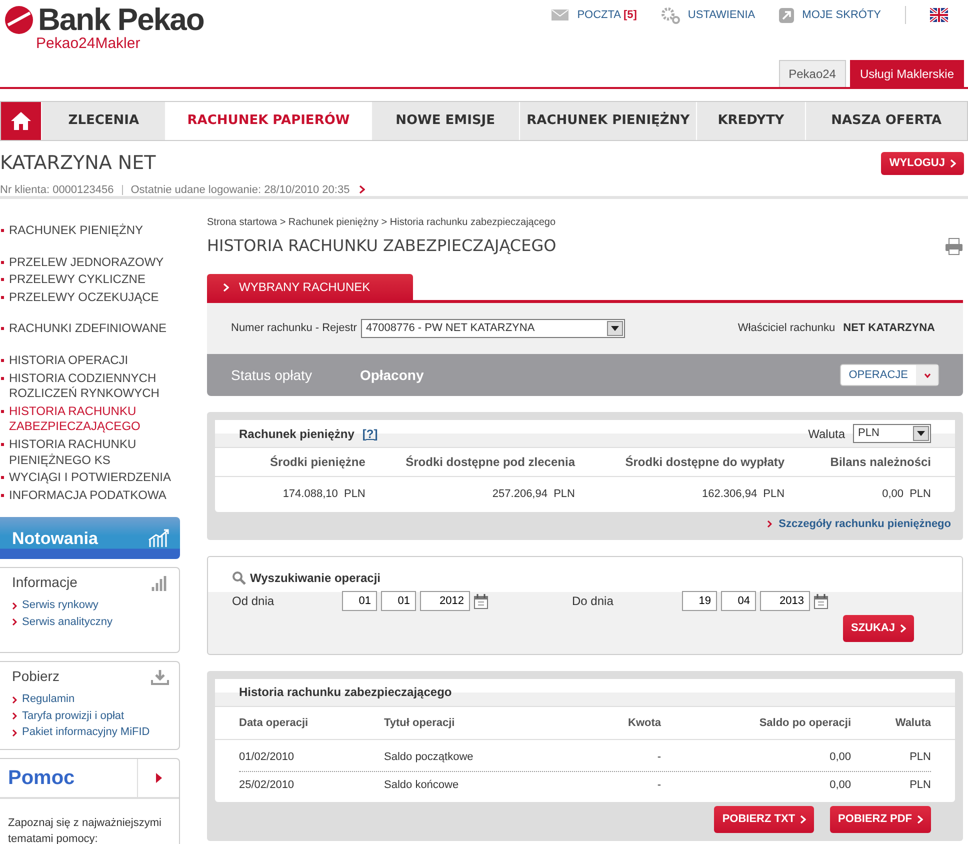 The height and width of the screenshot is (844, 968). I want to click on sidebar-item: RACHUNEK PIENIĘŻNY, so click(90, 231).